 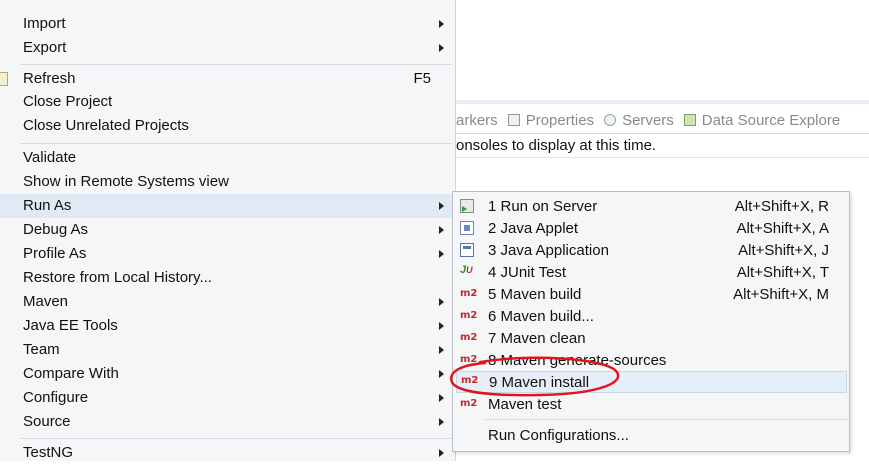 What do you see at coordinates (651, 250) in the screenshot?
I see `submenu-item-java-application: 3 Java Application Alt+Shift+X, J` at bounding box center [651, 250].